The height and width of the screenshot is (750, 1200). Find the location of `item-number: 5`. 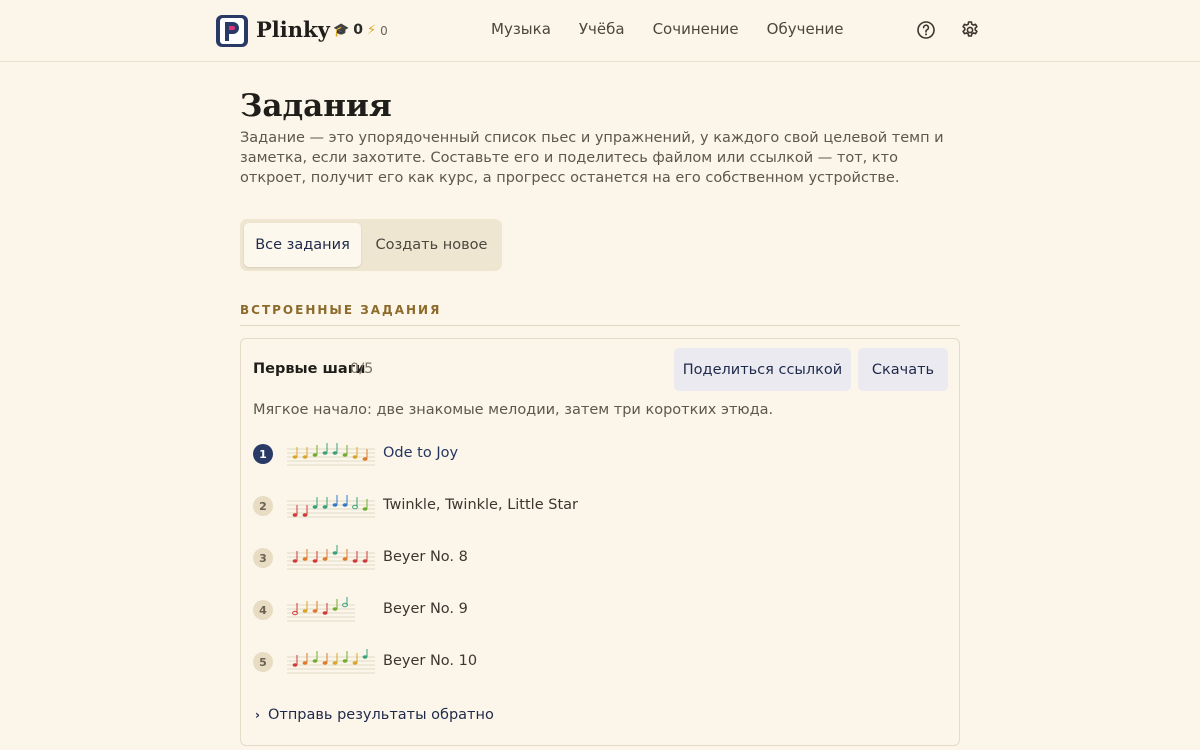

item-number: 5 is located at coordinates (263, 662).